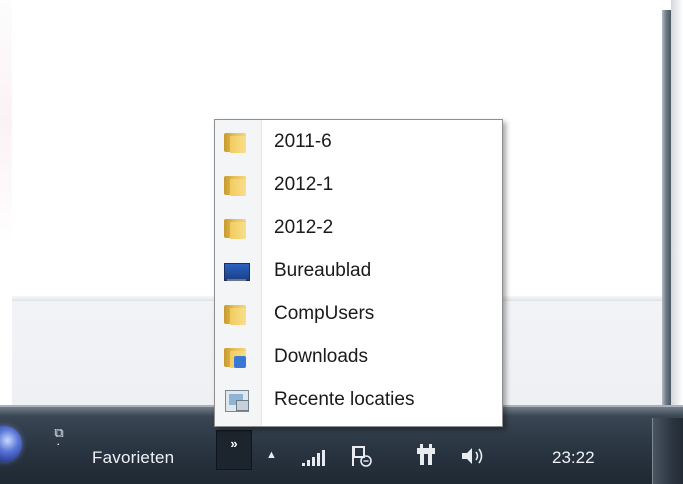 This screenshot has width=683, height=484. I want to click on toolbar-chevron-button: », so click(234, 450).